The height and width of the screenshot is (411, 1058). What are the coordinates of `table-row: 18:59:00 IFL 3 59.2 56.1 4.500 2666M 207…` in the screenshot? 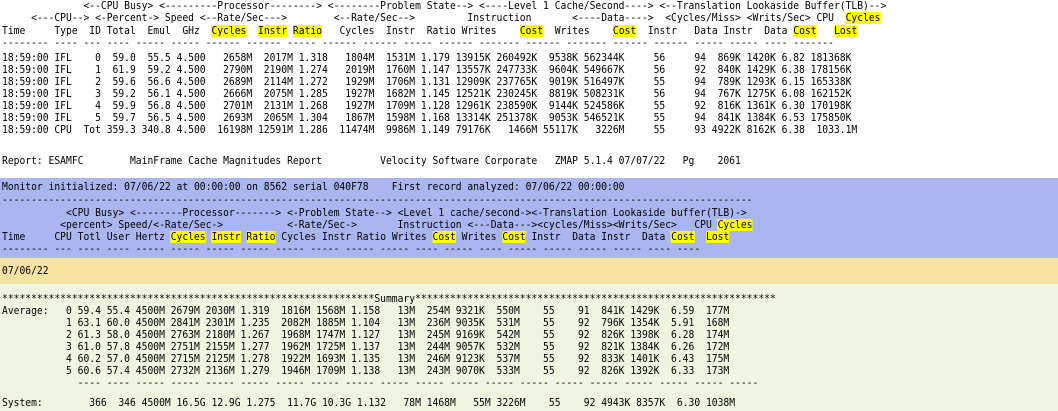 It's located at (427, 94).